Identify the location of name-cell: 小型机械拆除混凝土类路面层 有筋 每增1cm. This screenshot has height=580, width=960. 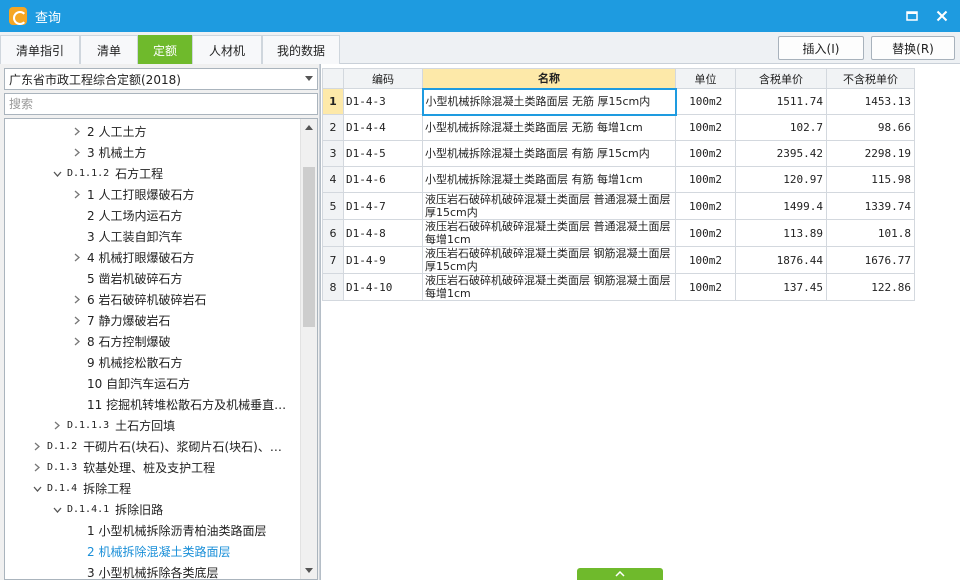
(549, 179).